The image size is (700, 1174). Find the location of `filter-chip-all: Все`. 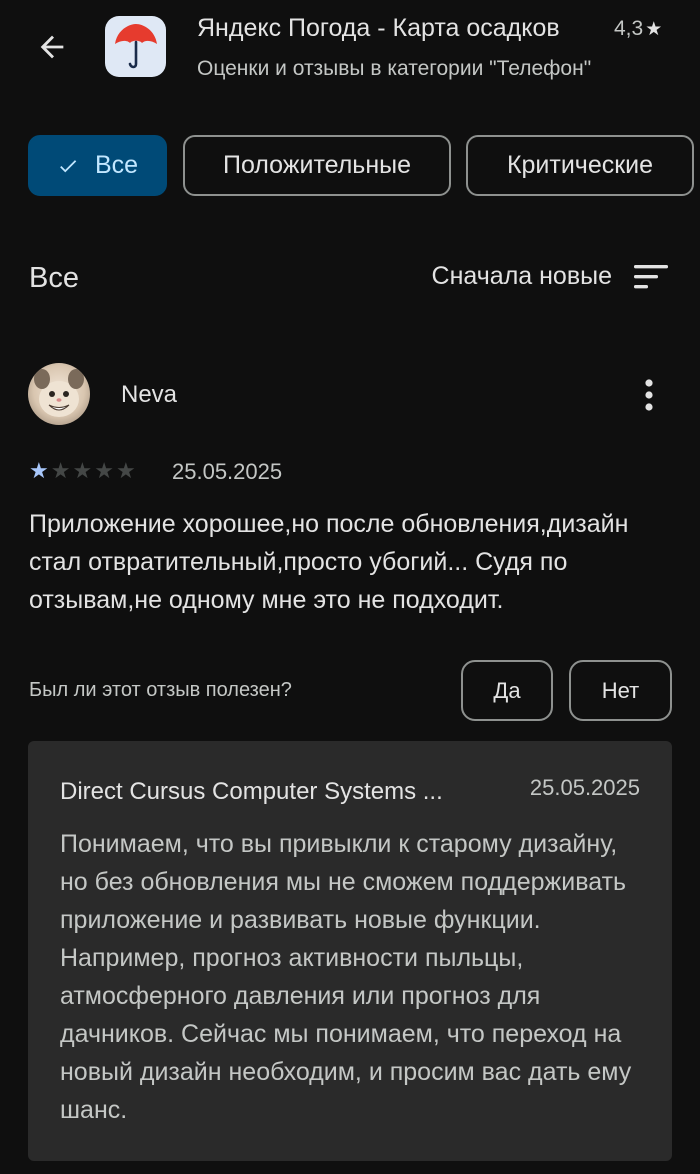

filter-chip-all: Все is located at coordinates (97, 165).